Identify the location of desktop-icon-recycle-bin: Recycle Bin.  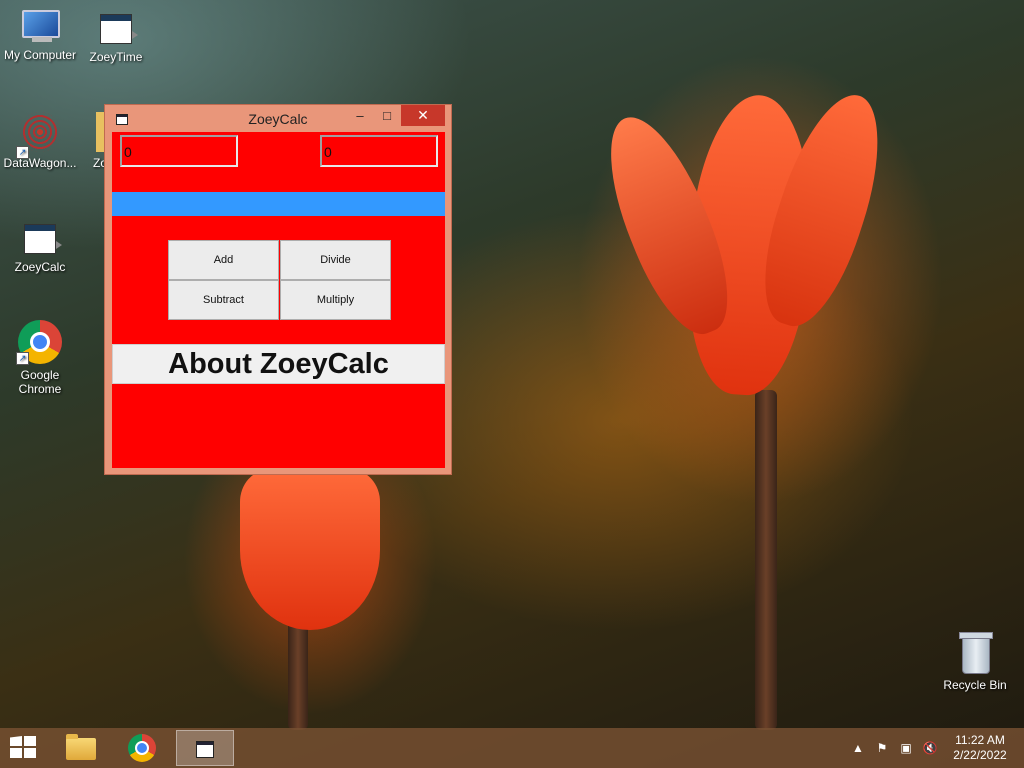
(975, 662).